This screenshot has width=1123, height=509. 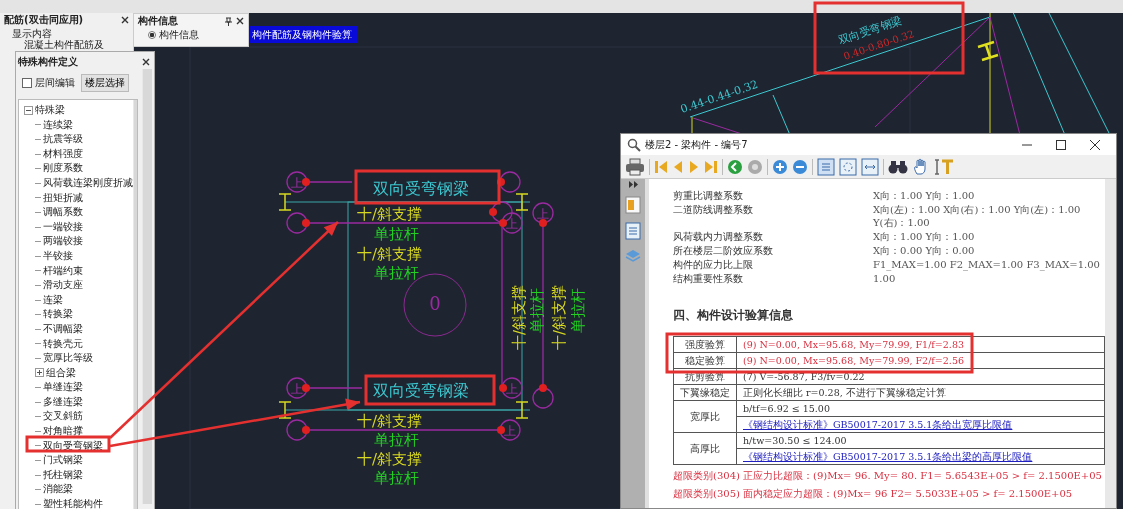 I want to click on tree-item: 调幅系数, so click(x=63, y=212).